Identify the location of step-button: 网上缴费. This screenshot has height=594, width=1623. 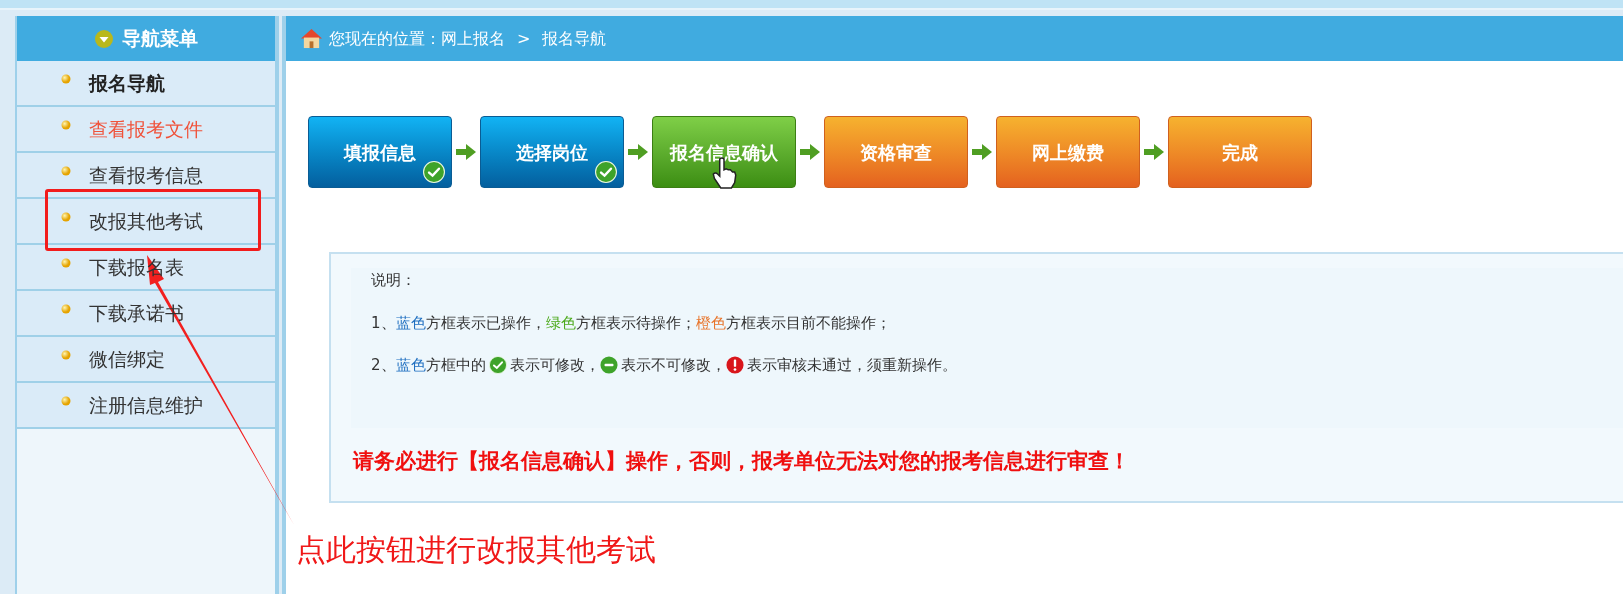
(1068, 152).